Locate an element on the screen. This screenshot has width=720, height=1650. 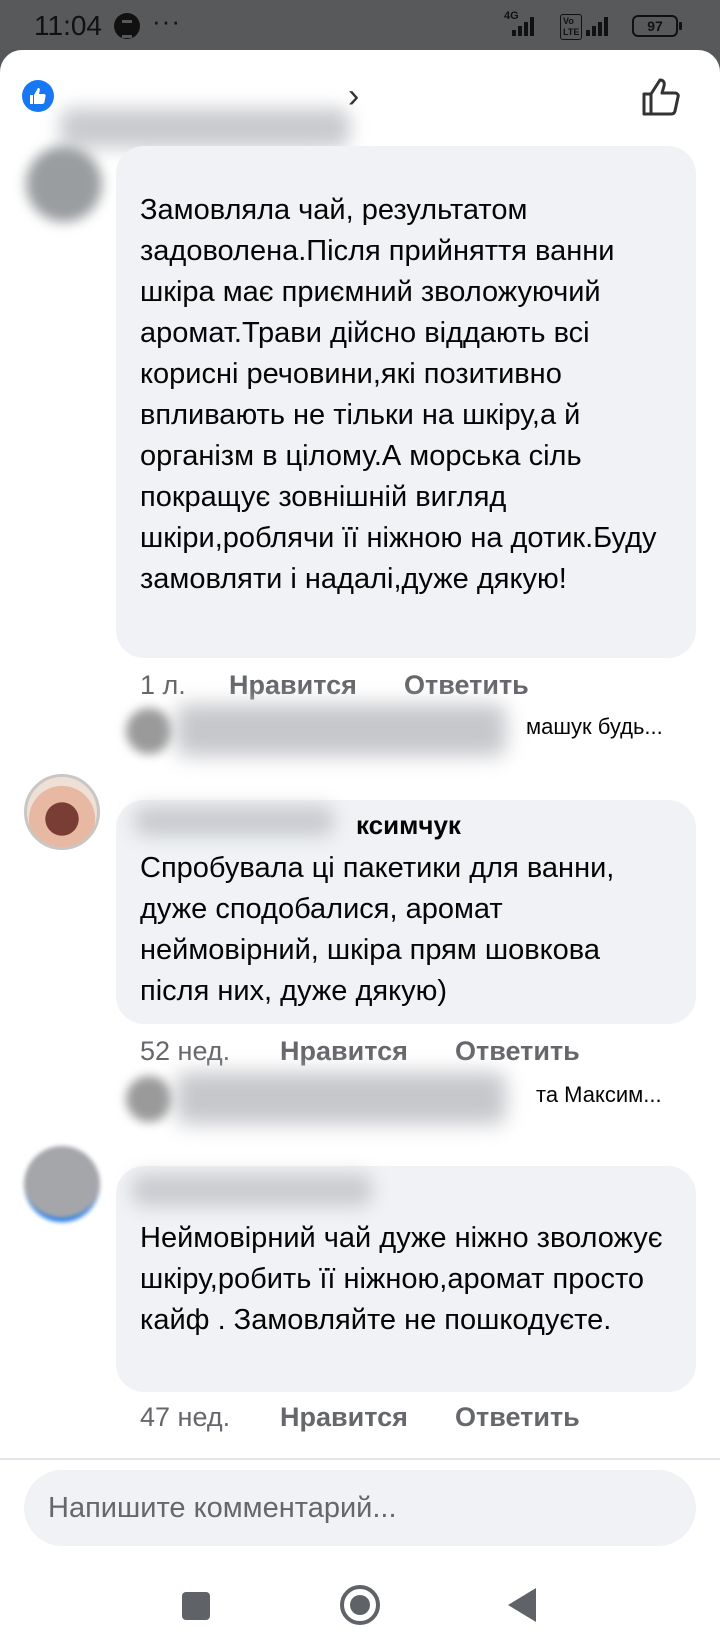
home-button-icon is located at coordinates (360, 1605).